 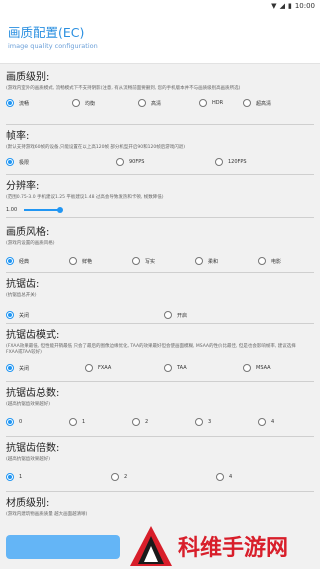 I want to click on radio-option: 90FPS, so click(x=165, y=162).